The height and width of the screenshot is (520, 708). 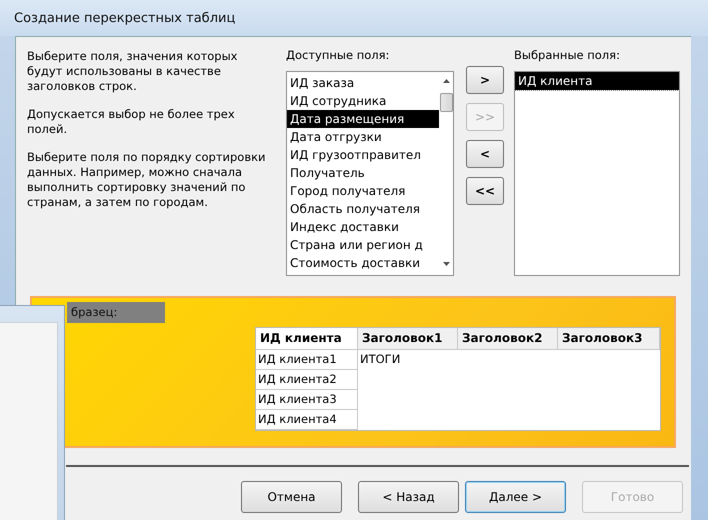 I want to click on column-header: ИД клиента, so click(x=307, y=339).